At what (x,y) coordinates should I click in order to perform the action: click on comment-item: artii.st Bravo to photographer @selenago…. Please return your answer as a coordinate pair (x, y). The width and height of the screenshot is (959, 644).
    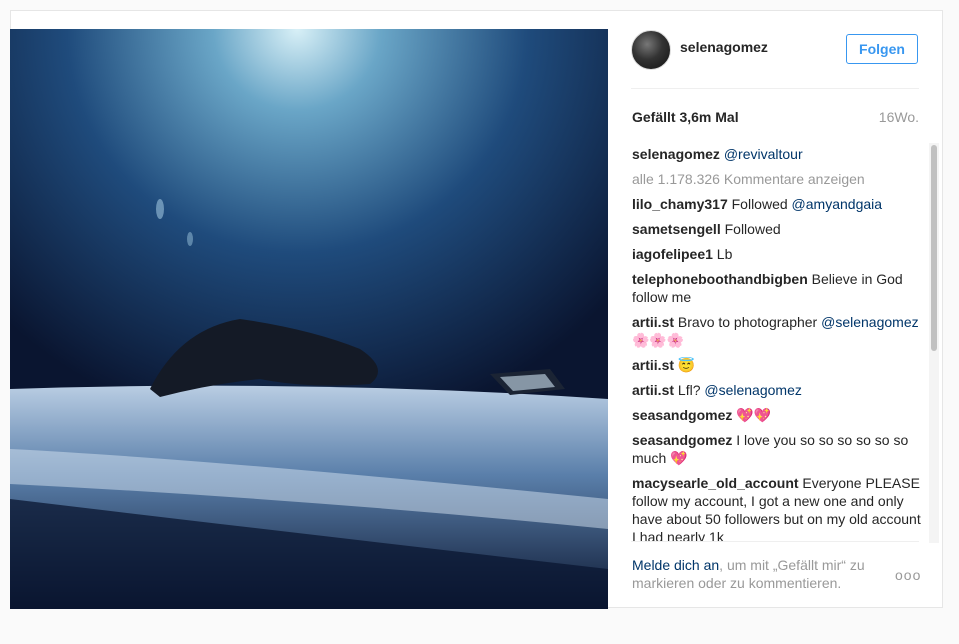
    Looking at the image, I should click on (777, 331).